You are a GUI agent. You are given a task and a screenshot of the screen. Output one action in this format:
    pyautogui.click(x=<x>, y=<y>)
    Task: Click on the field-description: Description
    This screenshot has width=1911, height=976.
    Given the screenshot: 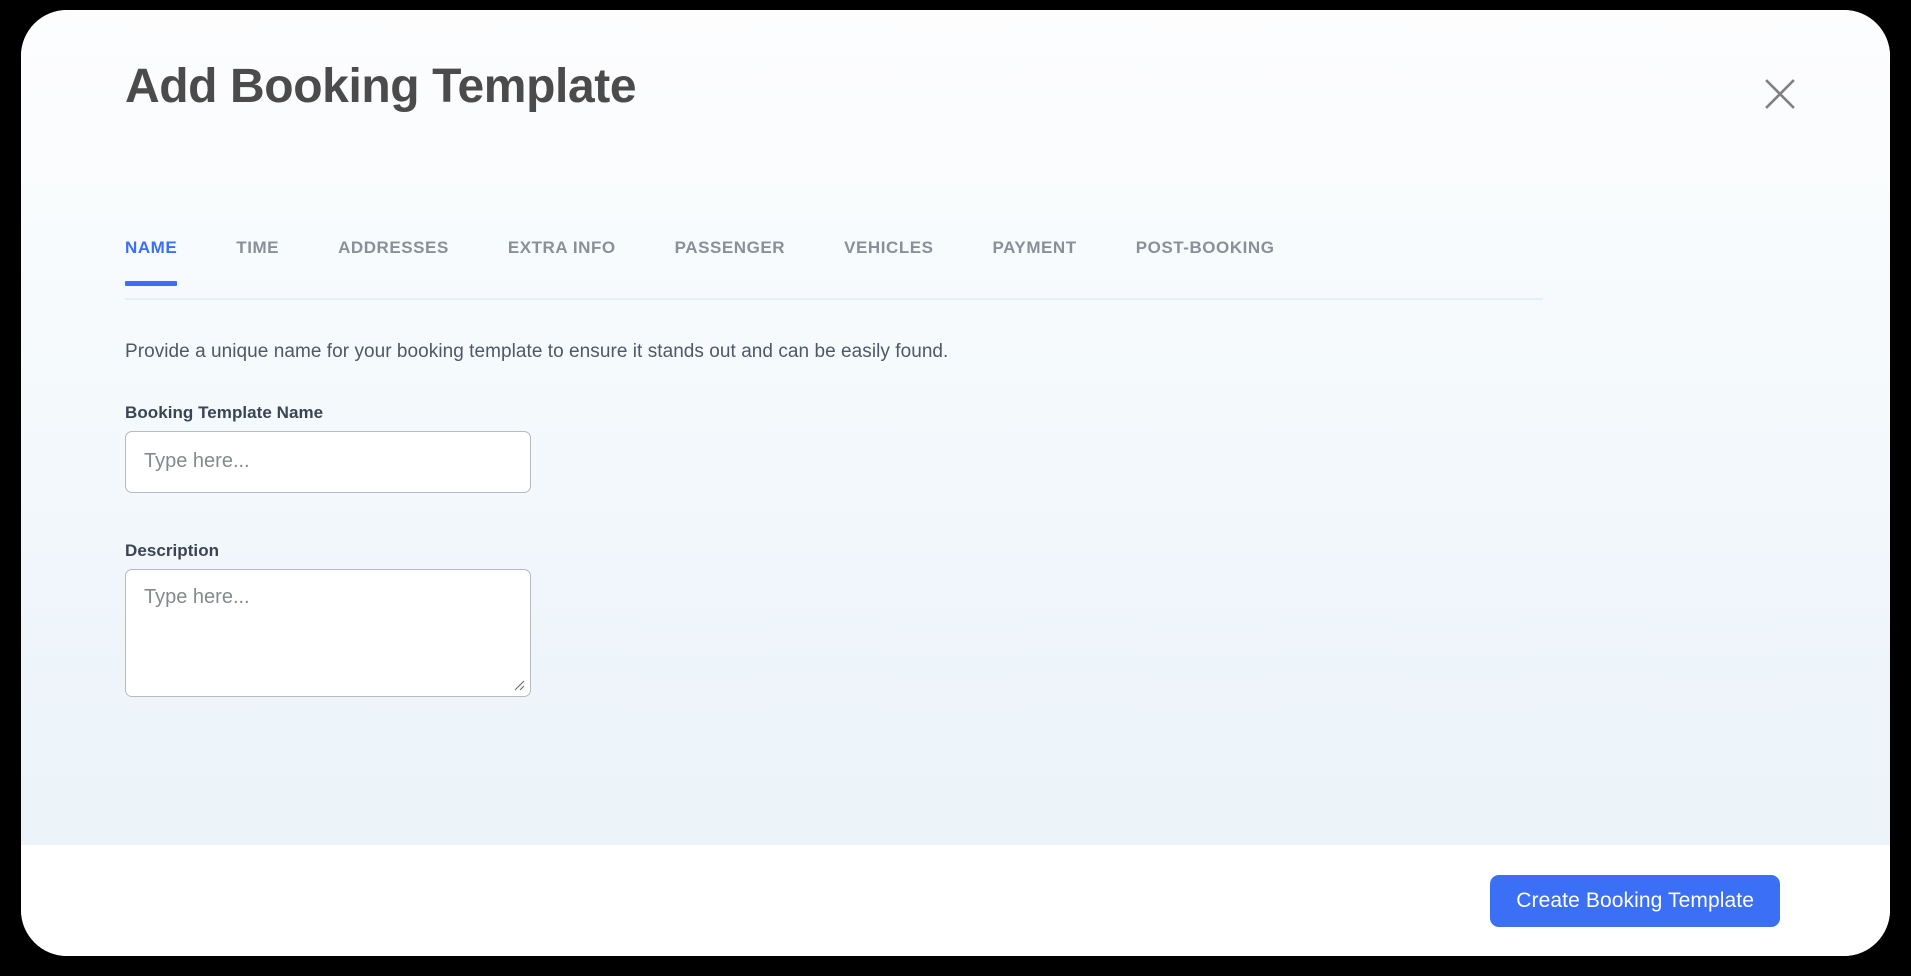 What is the action you would take?
    pyautogui.click(x=825, y=619)
    